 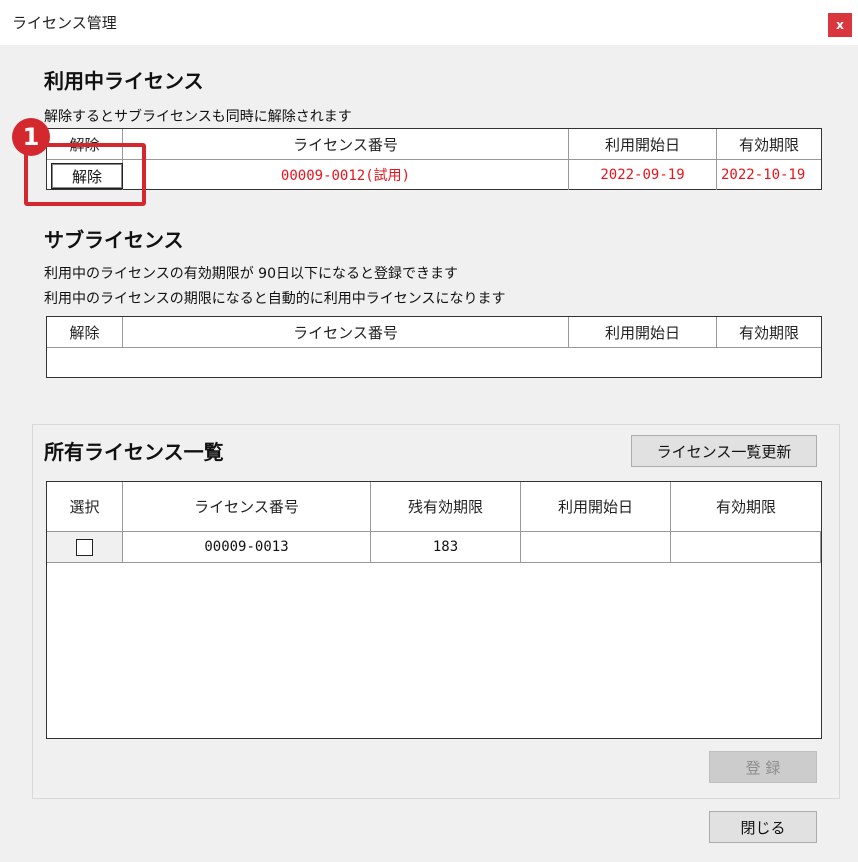 What do you see at coordinates (446, 506) in the screenshot?
I see `column-header-remaining: 残有効期限` at bounding box center [446, 506].